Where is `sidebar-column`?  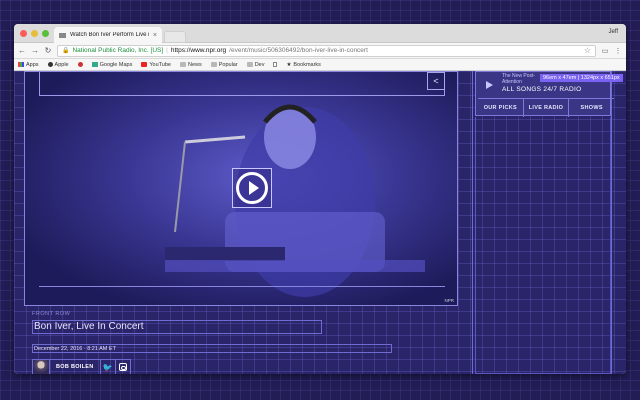
sidebar-column is located at coordinates (543, 245).